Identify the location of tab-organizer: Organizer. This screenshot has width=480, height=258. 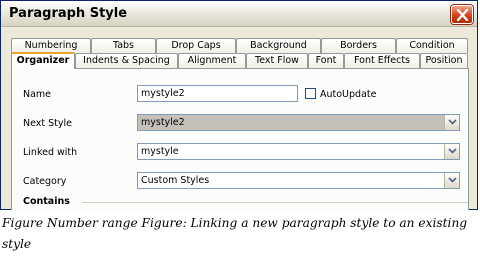
(43, 60).